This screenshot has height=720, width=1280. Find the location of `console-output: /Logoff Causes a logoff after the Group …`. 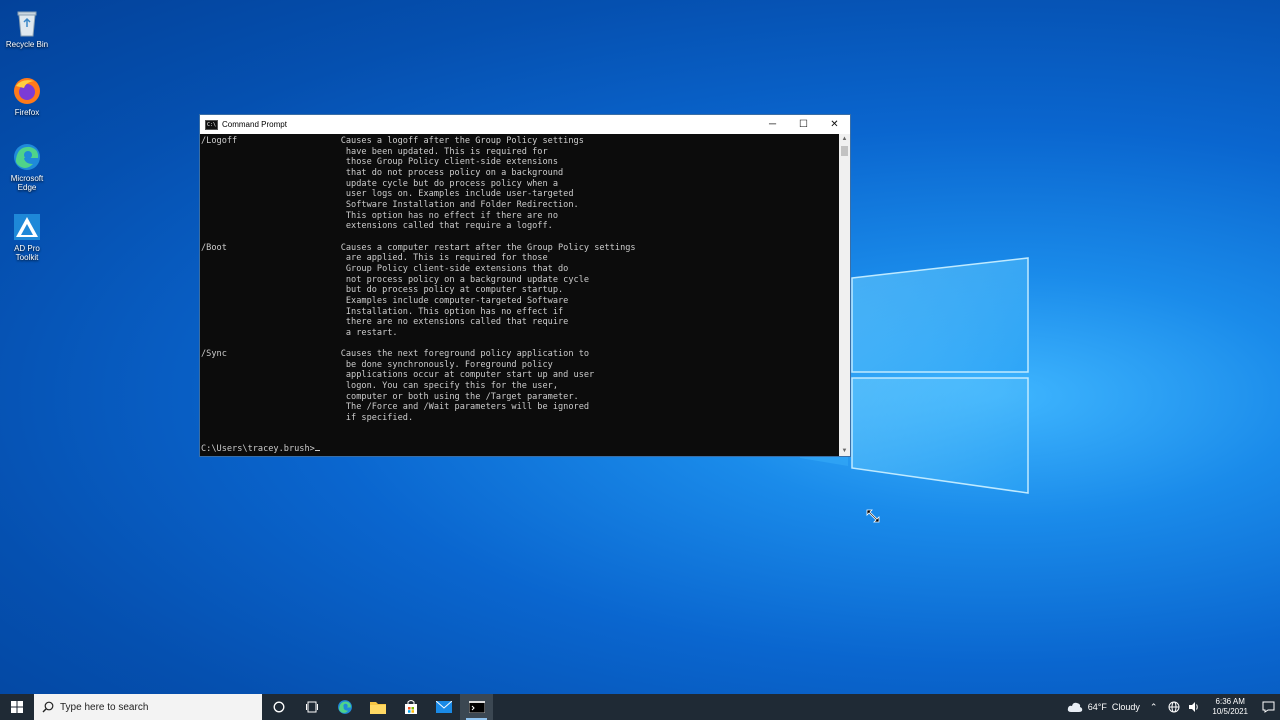

console-output: /Logoff Causes a logoff after the Group … is located at coordinates (418, 280).